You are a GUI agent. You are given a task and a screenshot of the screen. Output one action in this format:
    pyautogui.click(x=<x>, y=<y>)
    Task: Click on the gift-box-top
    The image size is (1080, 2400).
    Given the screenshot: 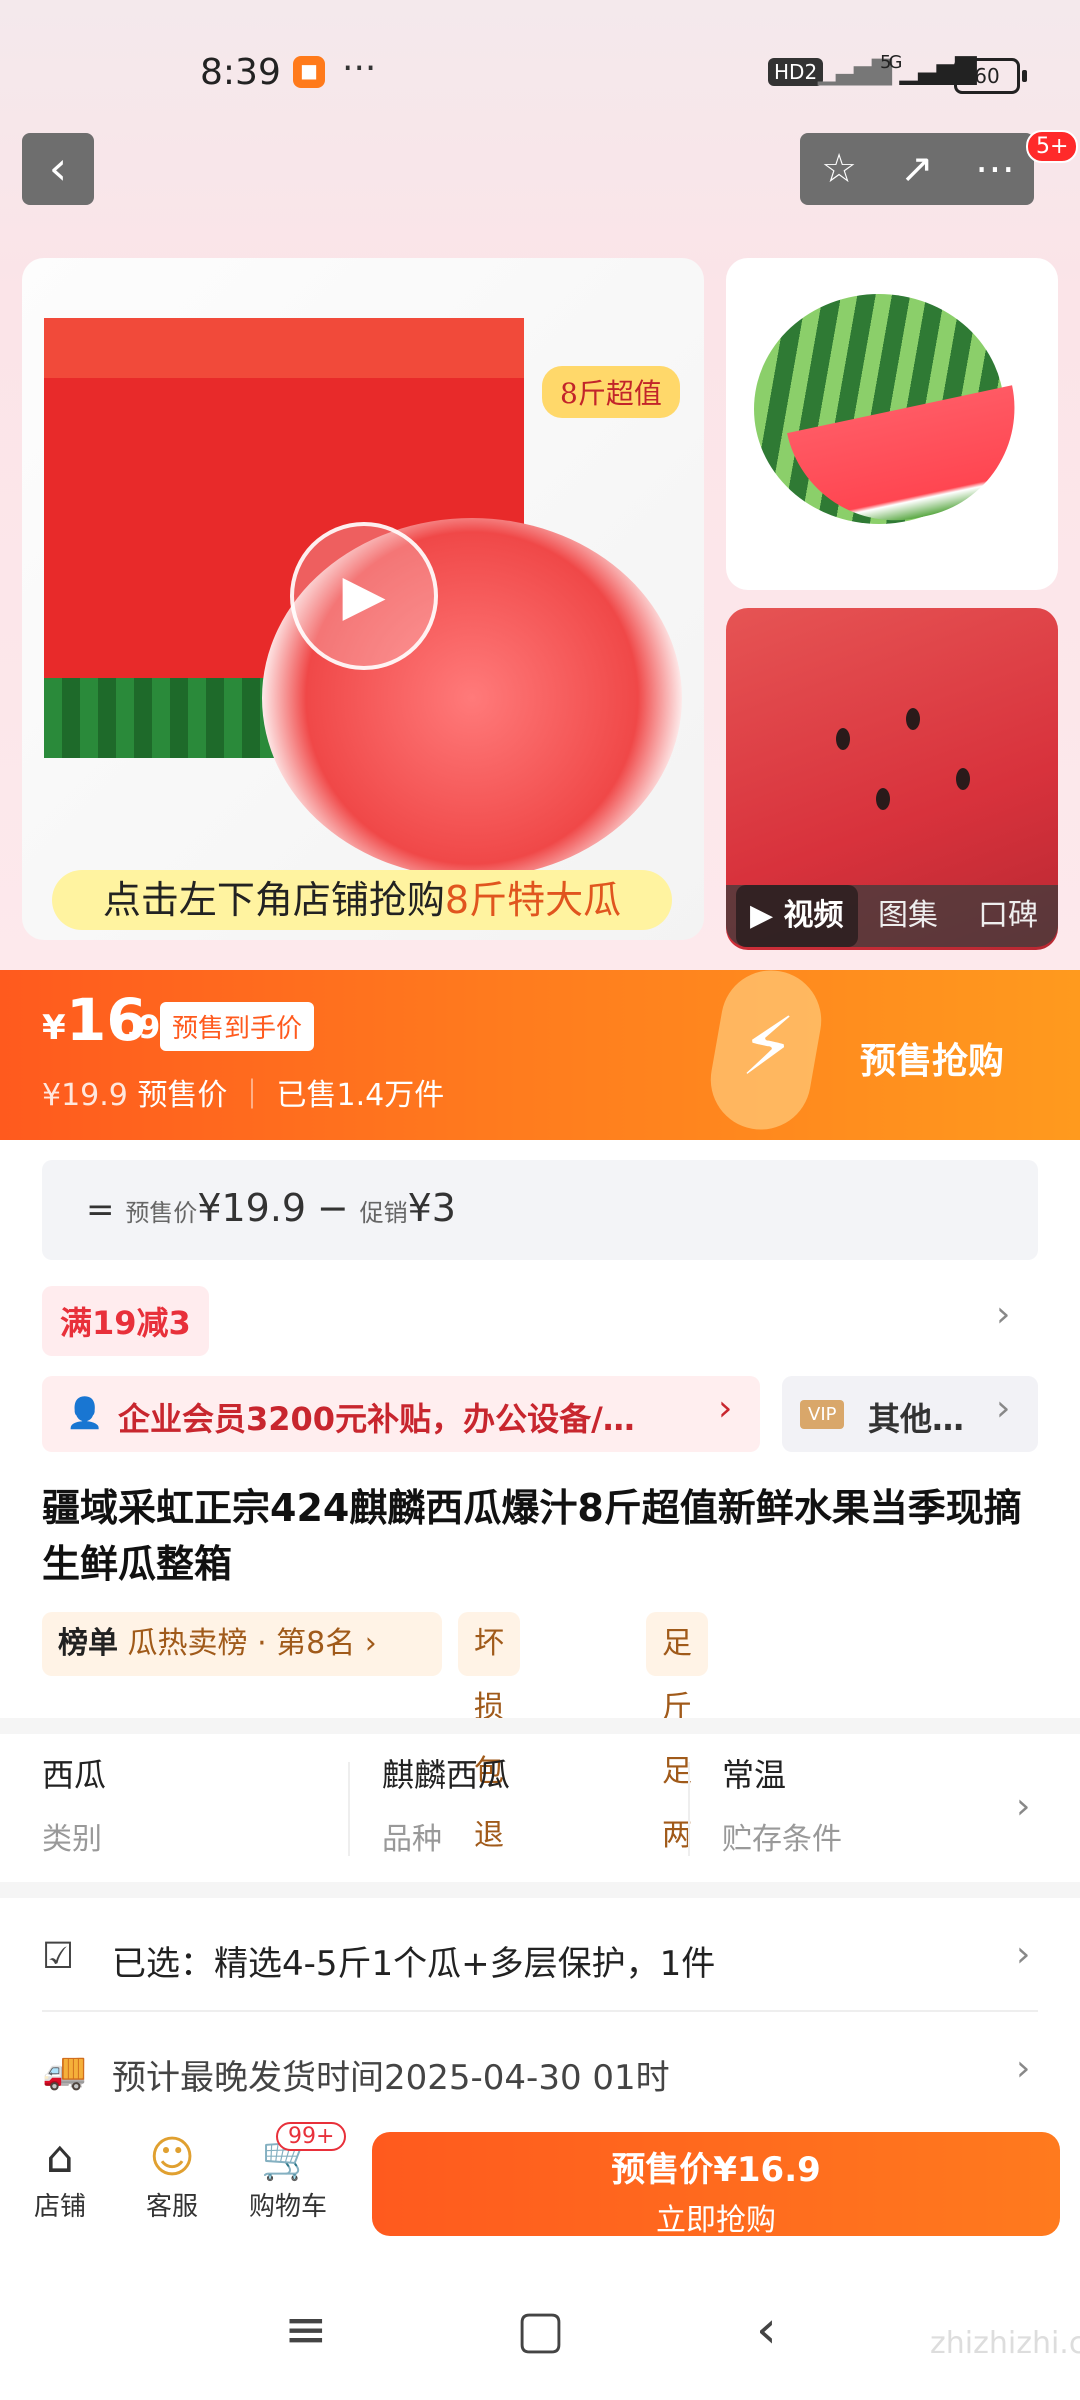 What is the action you would take?
    pyautogui.click(x=284, y=348)
    